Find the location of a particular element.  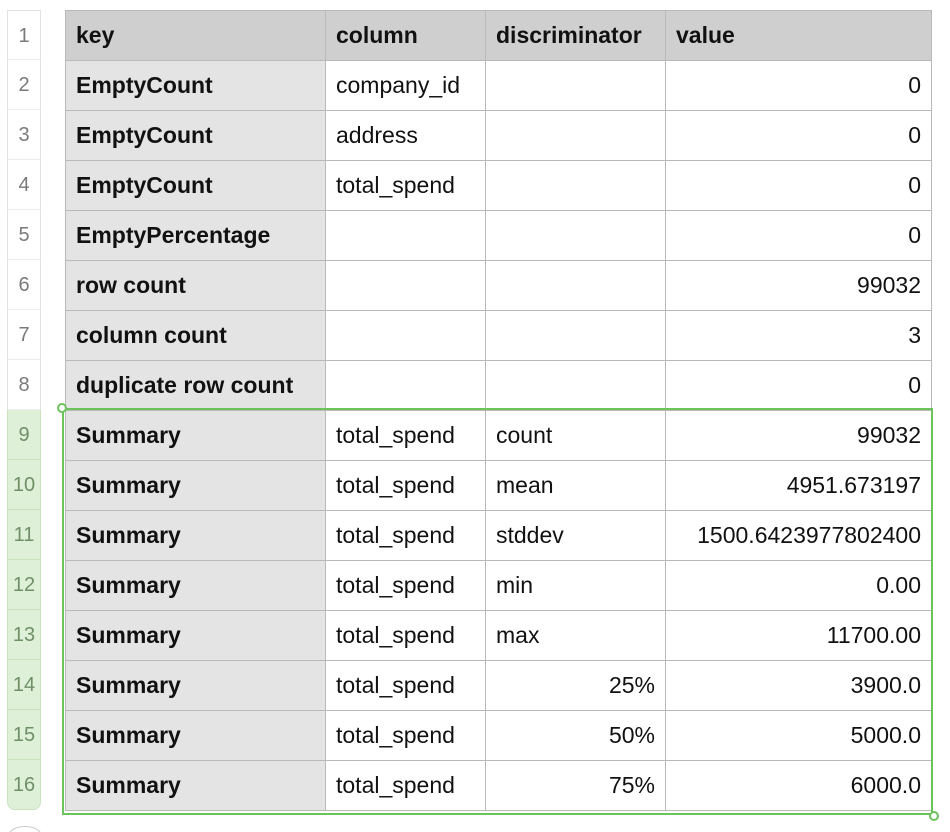

discriminator-cell: mean is located at coordinates (575, 485).